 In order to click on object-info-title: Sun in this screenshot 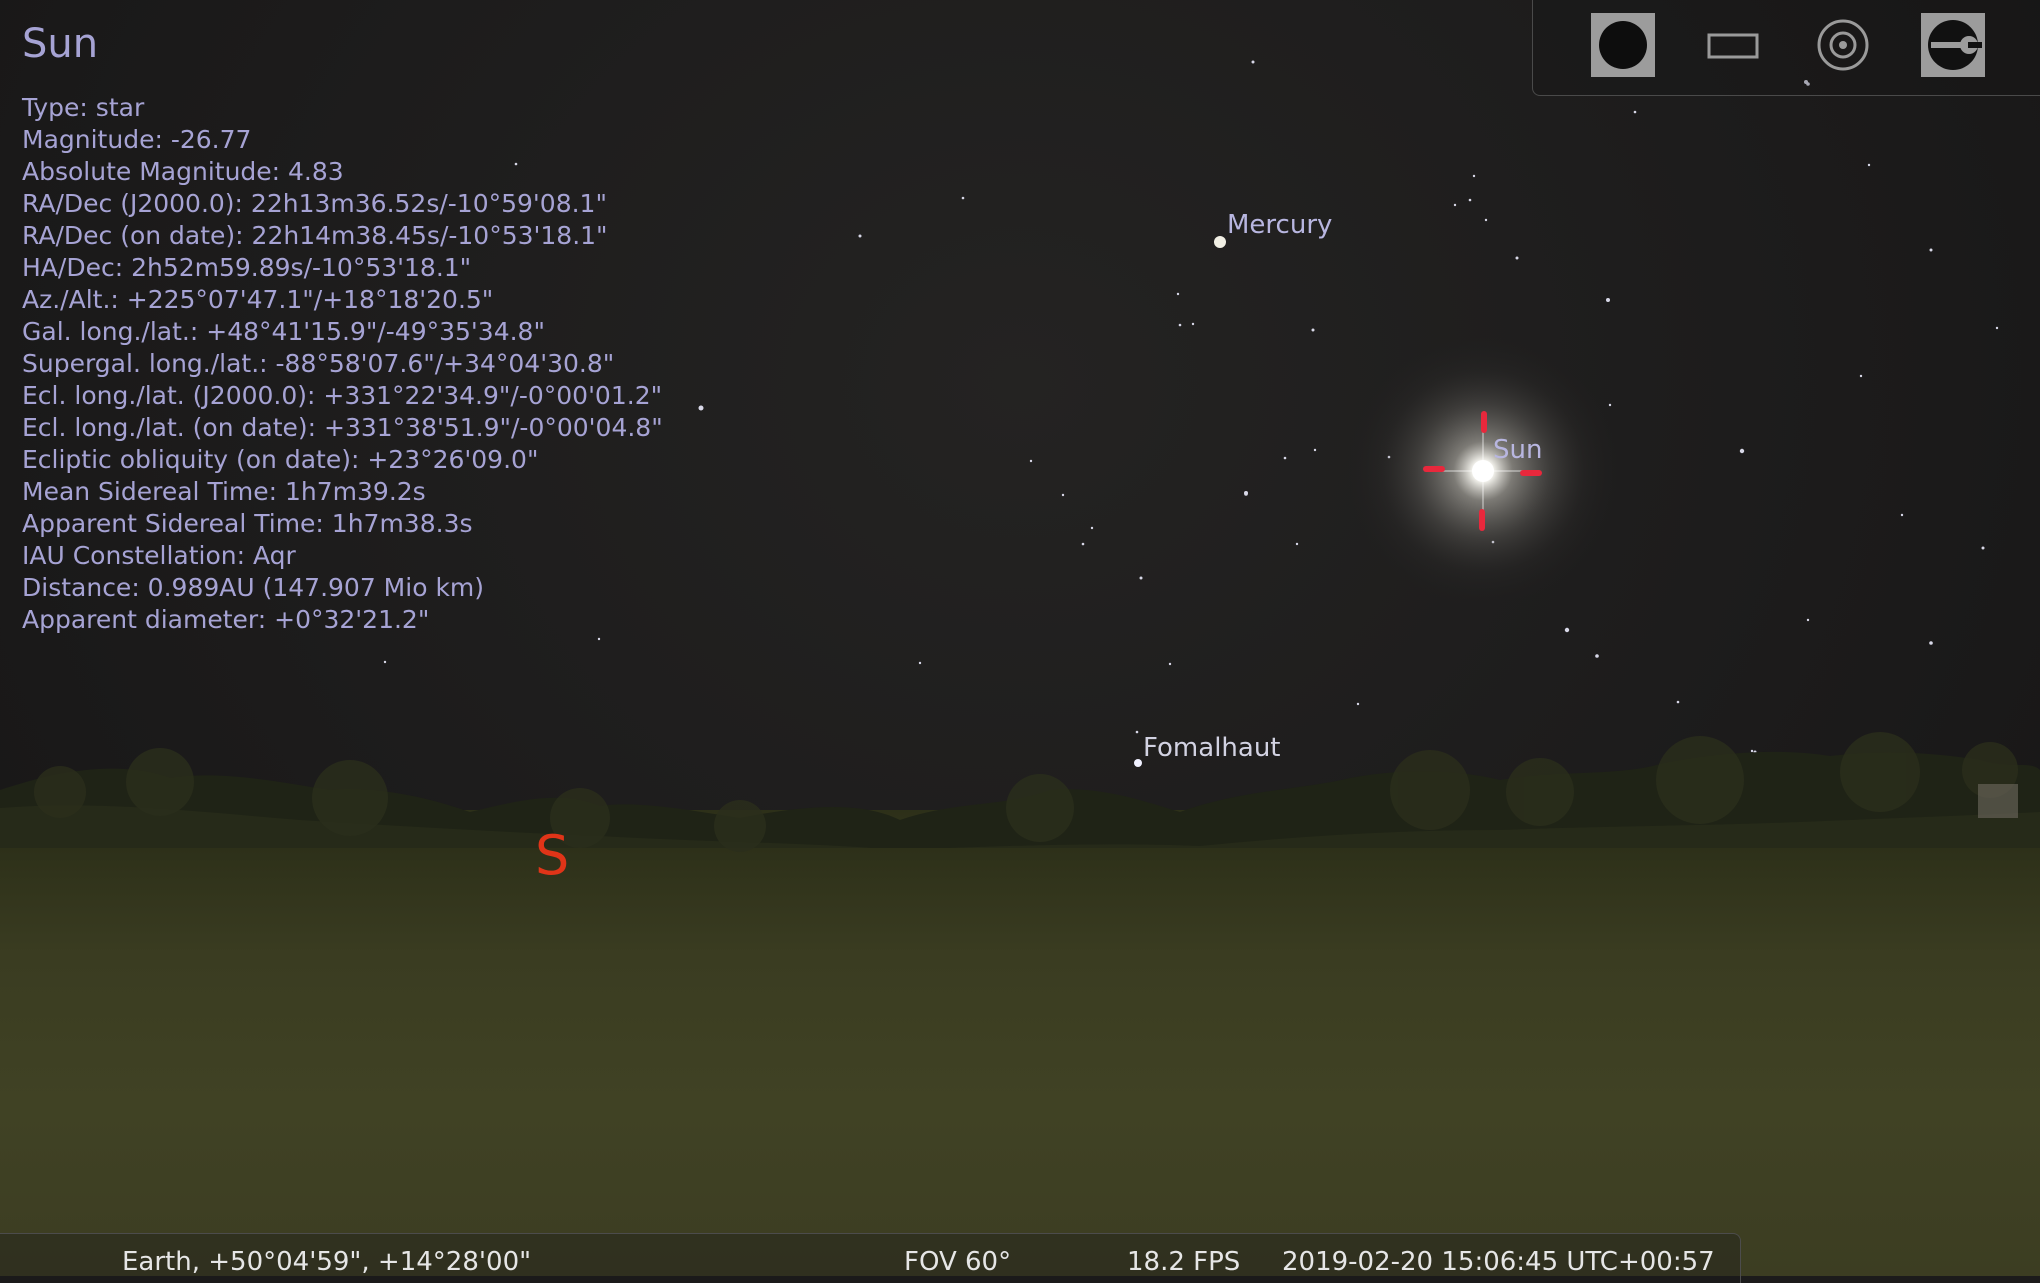, I will do `click(60, 44)`.